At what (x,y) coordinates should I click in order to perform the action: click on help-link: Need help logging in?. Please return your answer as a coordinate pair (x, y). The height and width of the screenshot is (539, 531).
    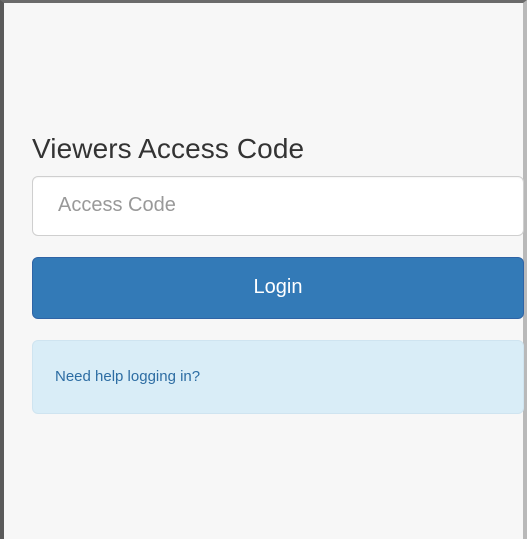
    Looking at the image, I should click on (127, 376).